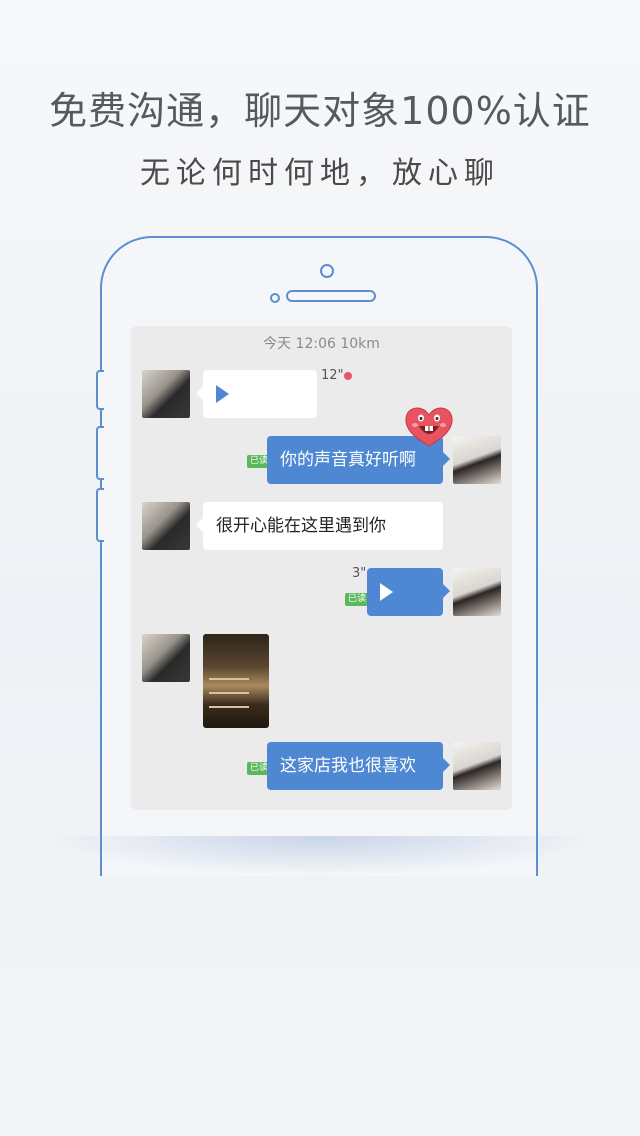 The width and height of the screenshot is (640, 1136). I want to click on subline: 无论何时何地，放心聊, so click(320, 173).